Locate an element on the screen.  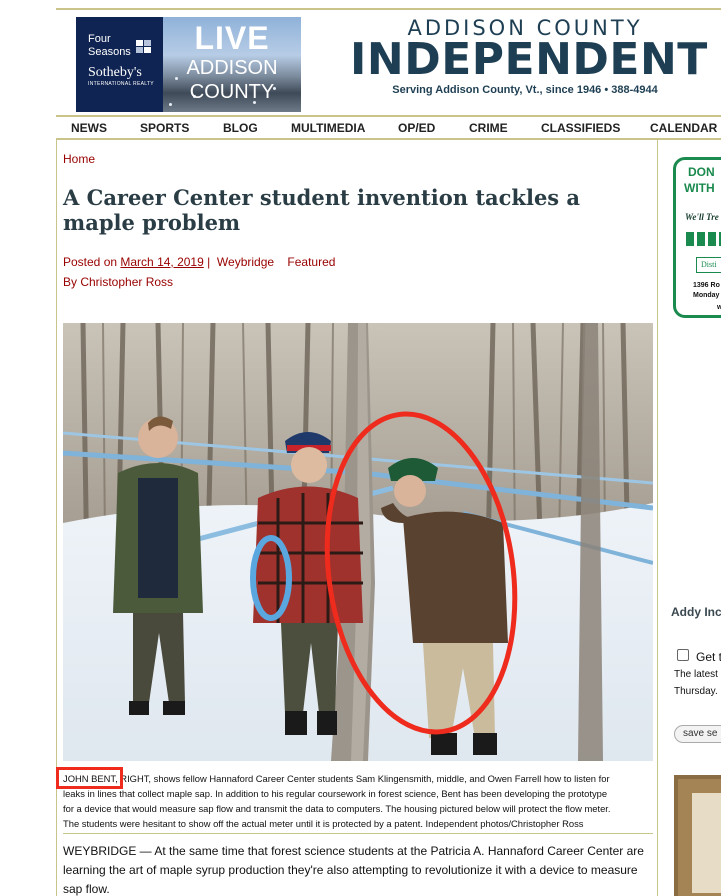
sidebar-ad-tagline: We'll Tre is located at coordinates (702, 217).